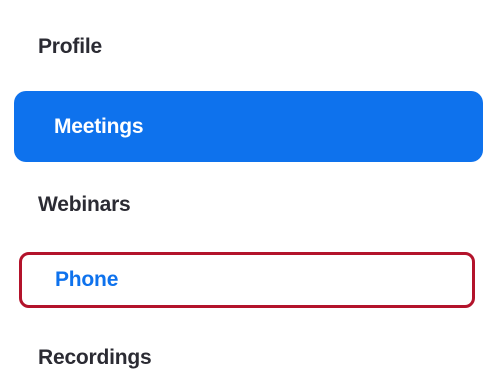  Describe the element at coordinates (87, 279) in the screenshot. I see `sidebar-item-label: Phone` at that location.